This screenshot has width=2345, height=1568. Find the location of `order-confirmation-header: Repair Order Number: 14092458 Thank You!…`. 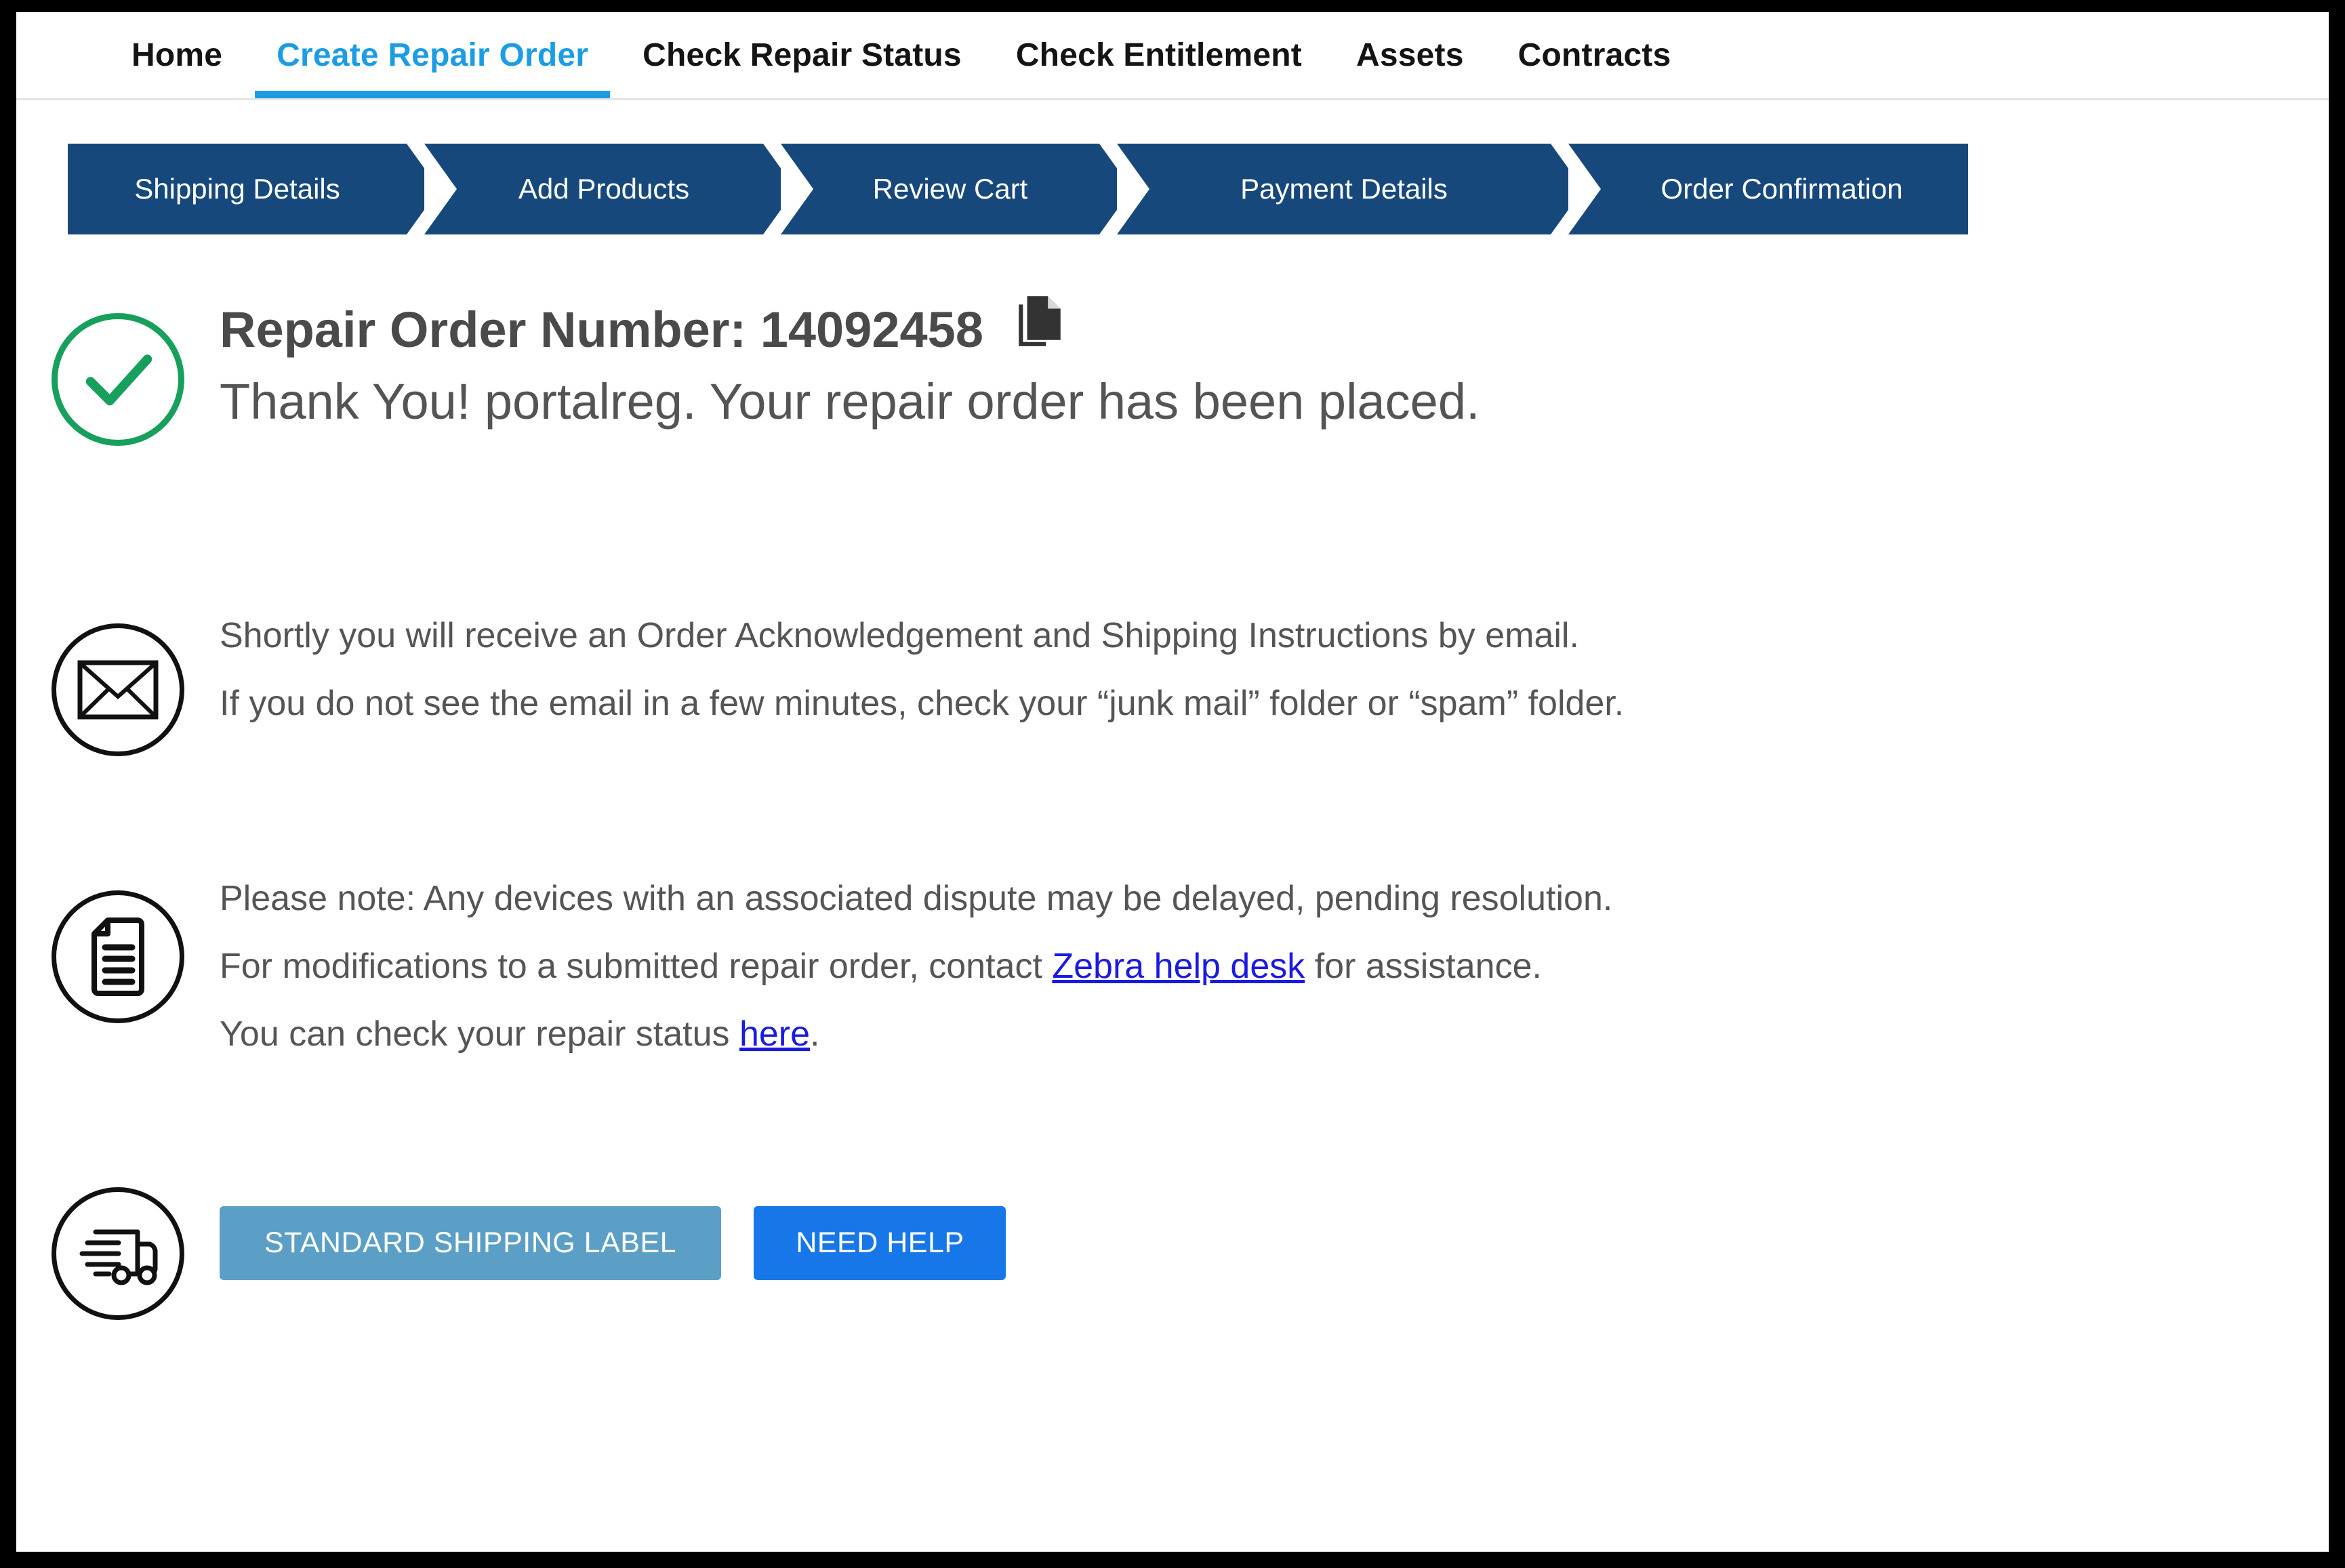

order-confirmation-header: Repair Order Number: 14092458 Thank You!… is located at coordinates (1173, 370).